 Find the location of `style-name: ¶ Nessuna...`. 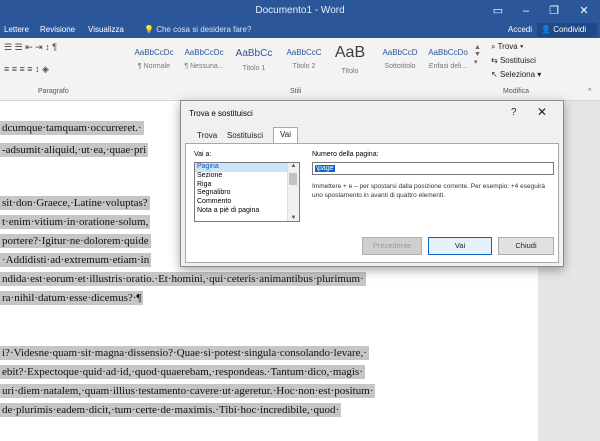

style-name: ¶ Nessuna... is located at coordinates (204, 66).